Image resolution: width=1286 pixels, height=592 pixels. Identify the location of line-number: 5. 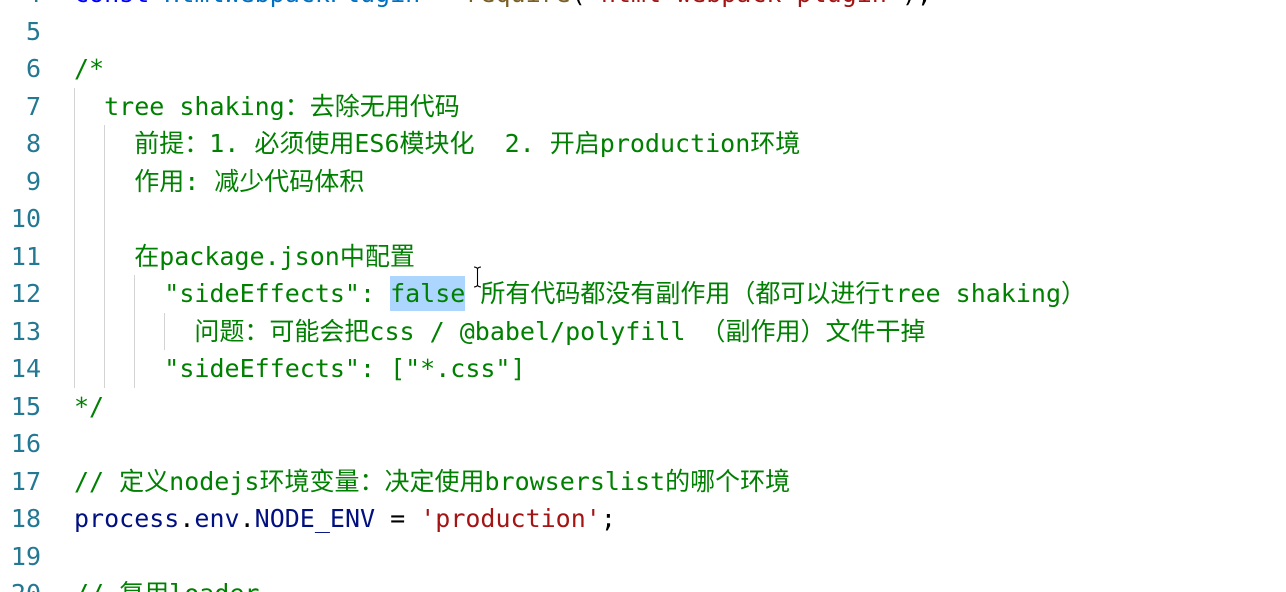
(20, 32).